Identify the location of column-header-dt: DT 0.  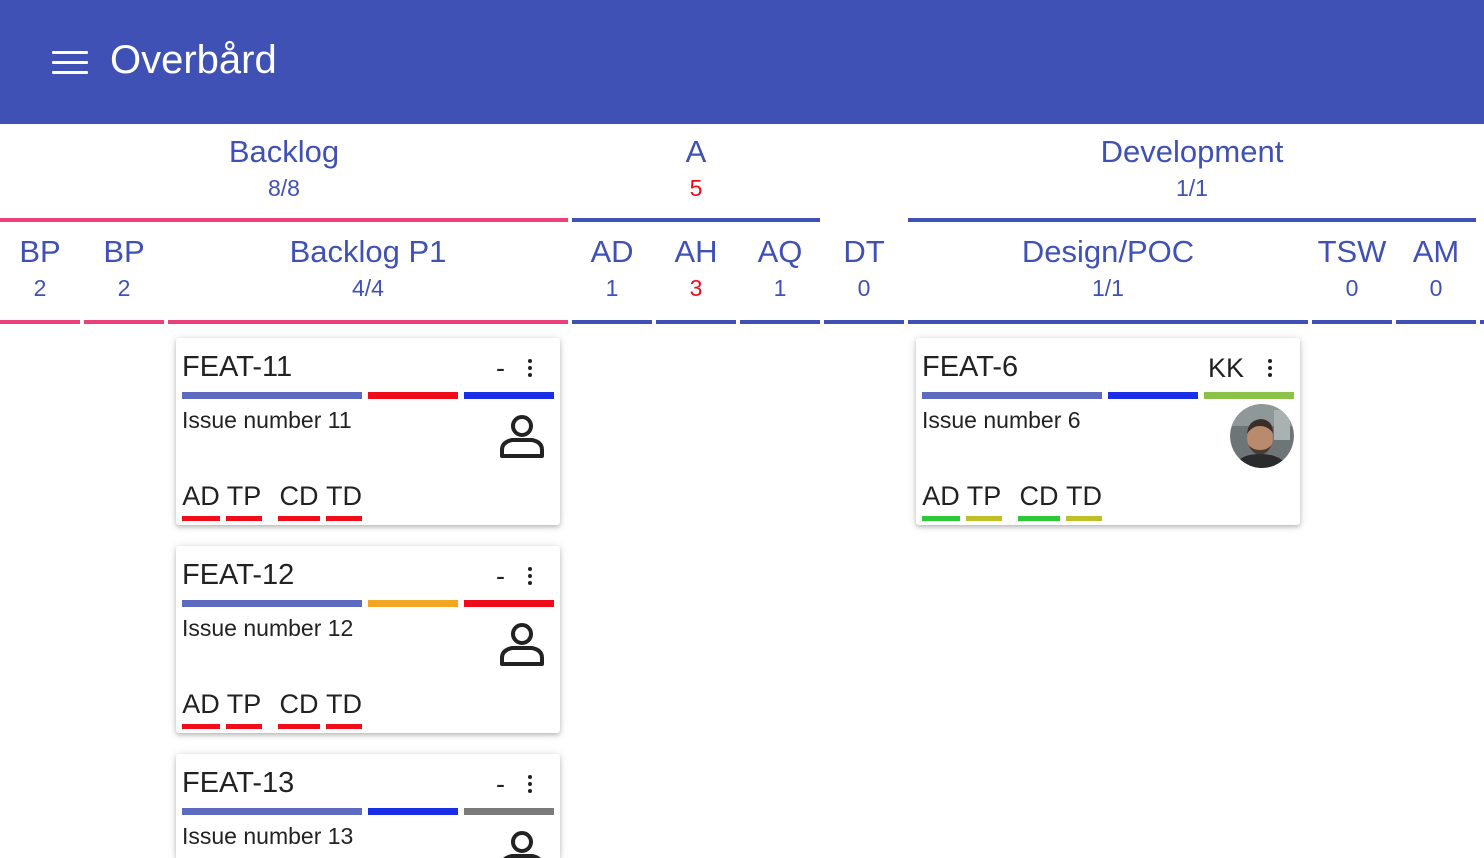
(864, 268).